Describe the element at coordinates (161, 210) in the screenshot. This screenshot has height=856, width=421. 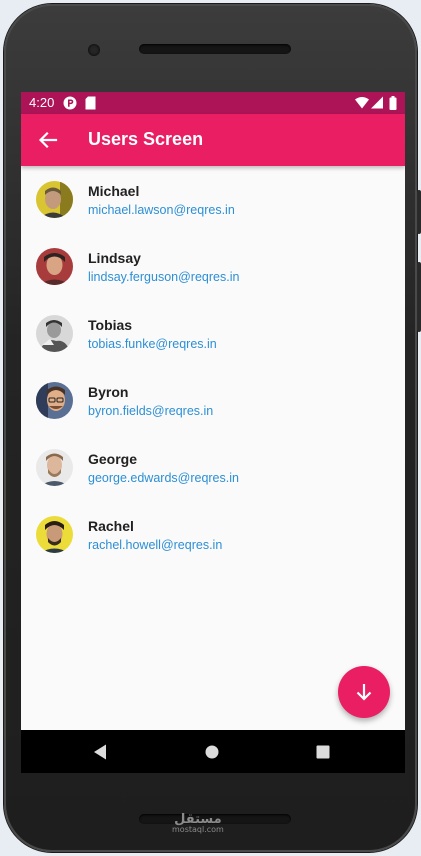
I see `user-email: michael.lawson@reqres.in` at that location.